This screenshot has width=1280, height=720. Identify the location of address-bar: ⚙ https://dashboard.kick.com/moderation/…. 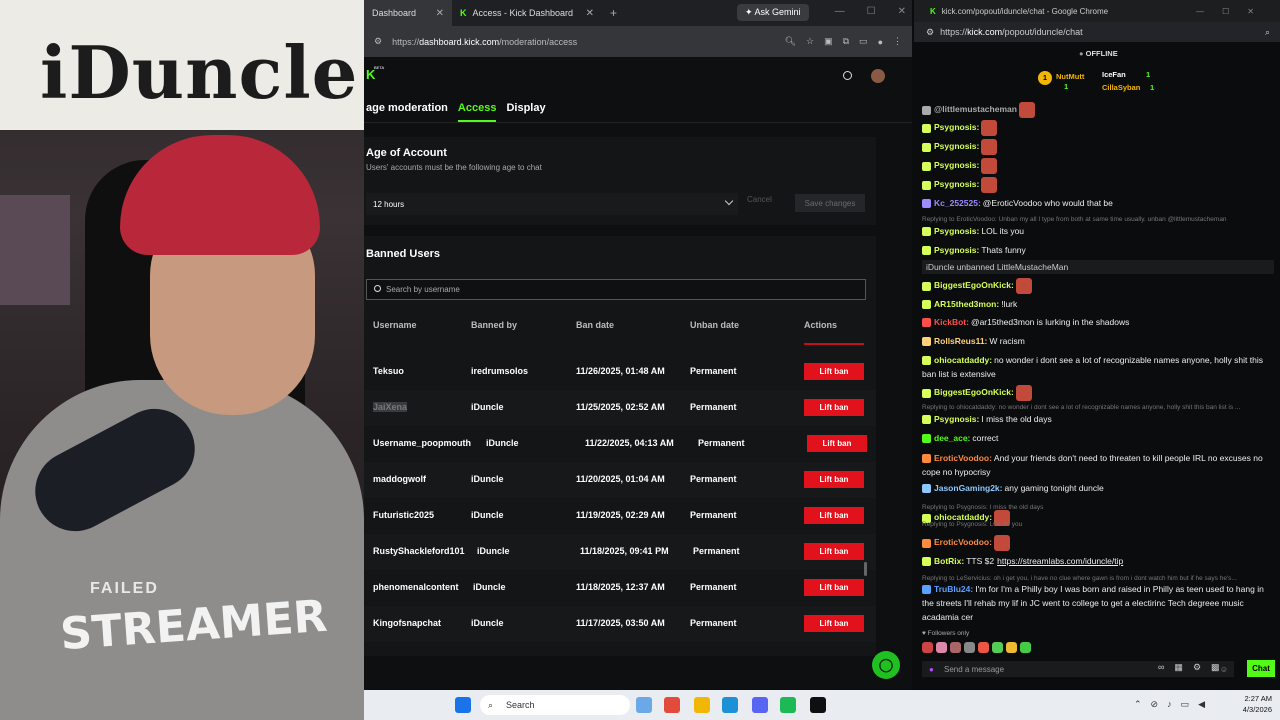
(638, 41).